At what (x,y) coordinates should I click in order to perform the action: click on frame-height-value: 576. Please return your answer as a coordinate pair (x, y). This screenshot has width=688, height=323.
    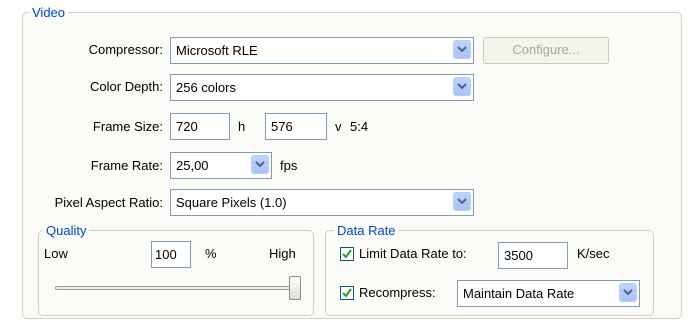
    Looking at the image, I should click on (282, 126).